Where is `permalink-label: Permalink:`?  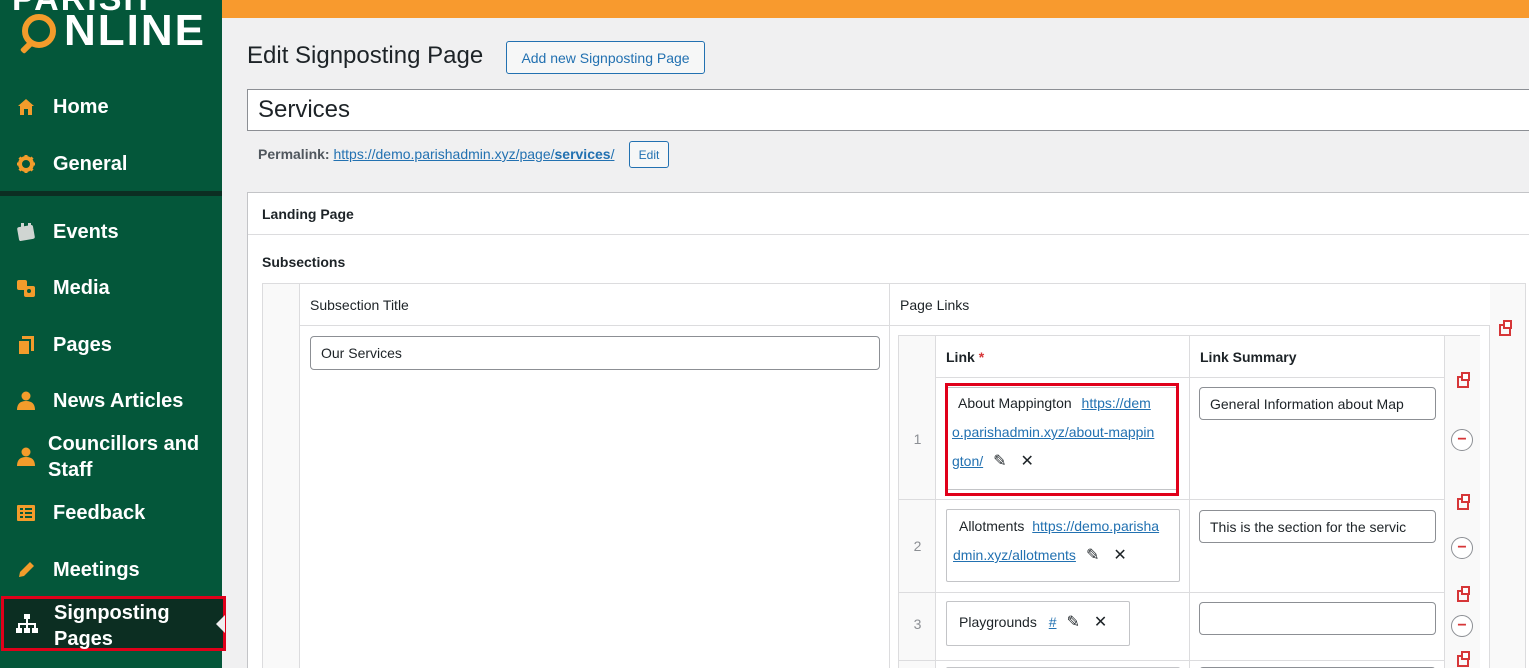
permalink-label: Permalink: is located at coordinates (294, 154).